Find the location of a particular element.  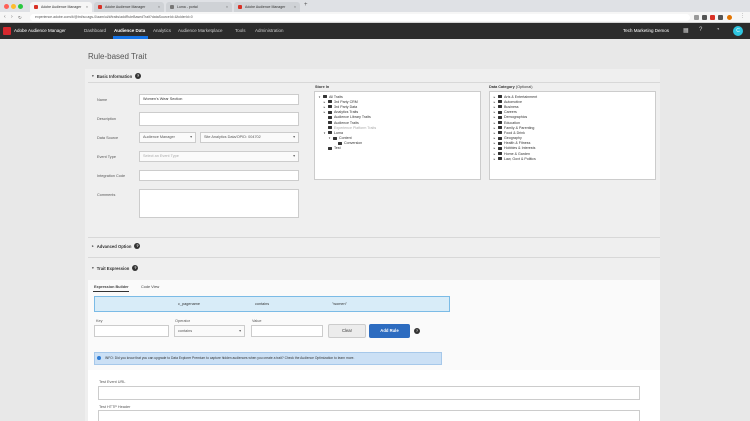

browser-tab-3: Luma - portal × is located at coordinates (199, 7).